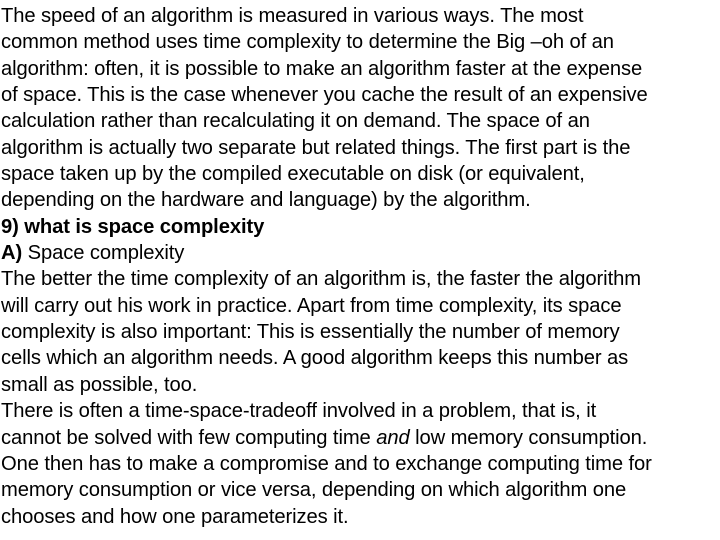 The height and width of the screenshot is (540, 720). What do you see at coordinates (393, 437) in the screenshot?
I see `emphasis-text: and` at bounding box center [393, 437].